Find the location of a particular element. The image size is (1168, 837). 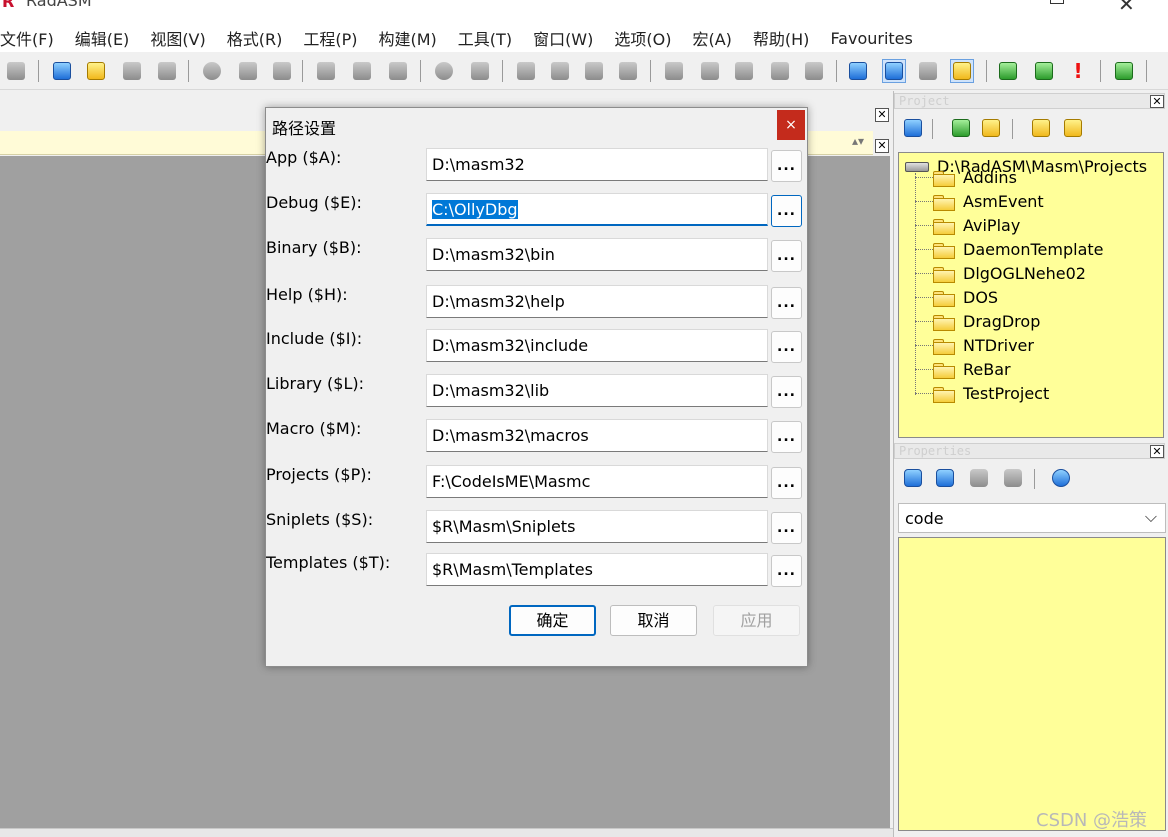

tree-item-rebar: ReBar is located at coordinates (963, 369).